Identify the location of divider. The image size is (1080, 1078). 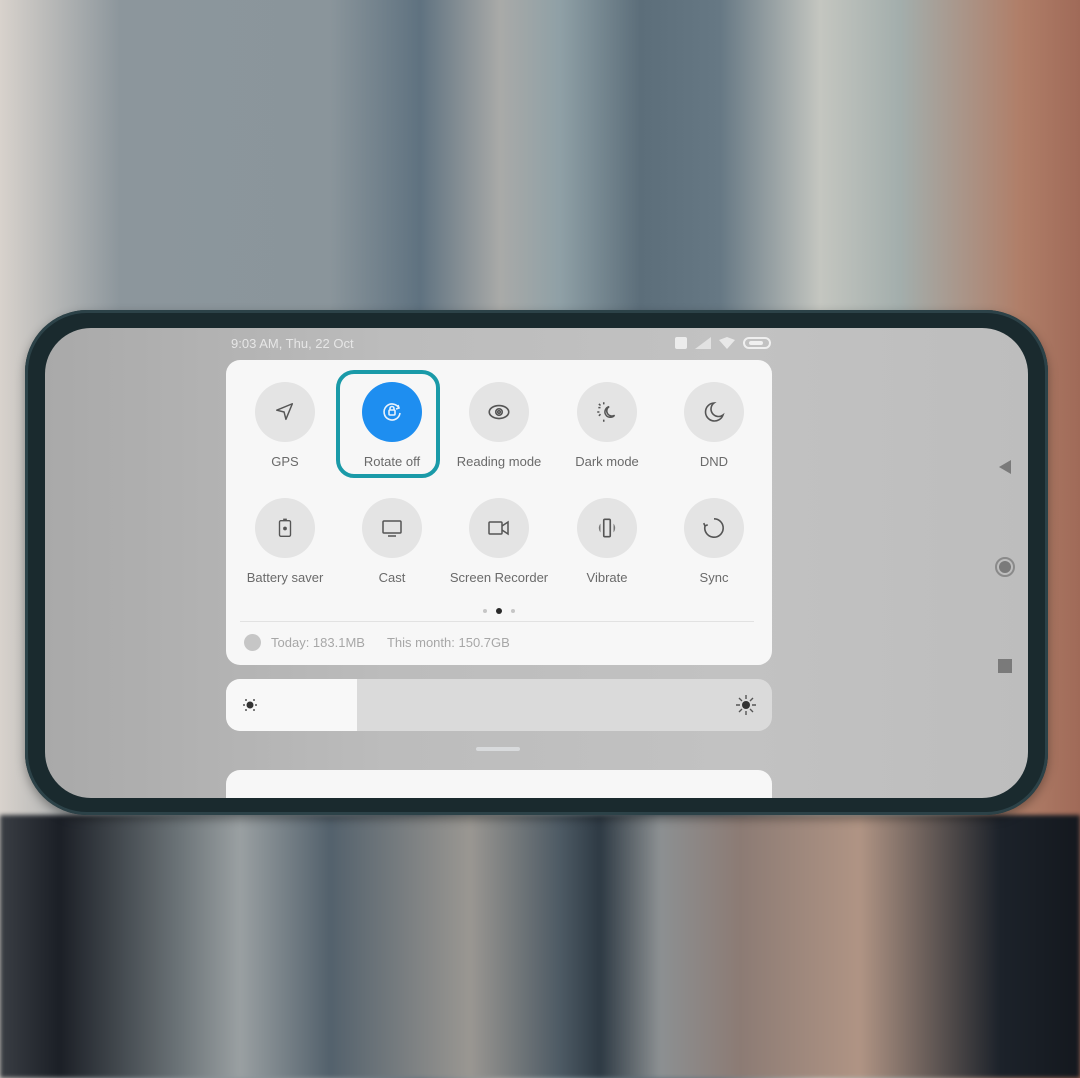
(497, 621).